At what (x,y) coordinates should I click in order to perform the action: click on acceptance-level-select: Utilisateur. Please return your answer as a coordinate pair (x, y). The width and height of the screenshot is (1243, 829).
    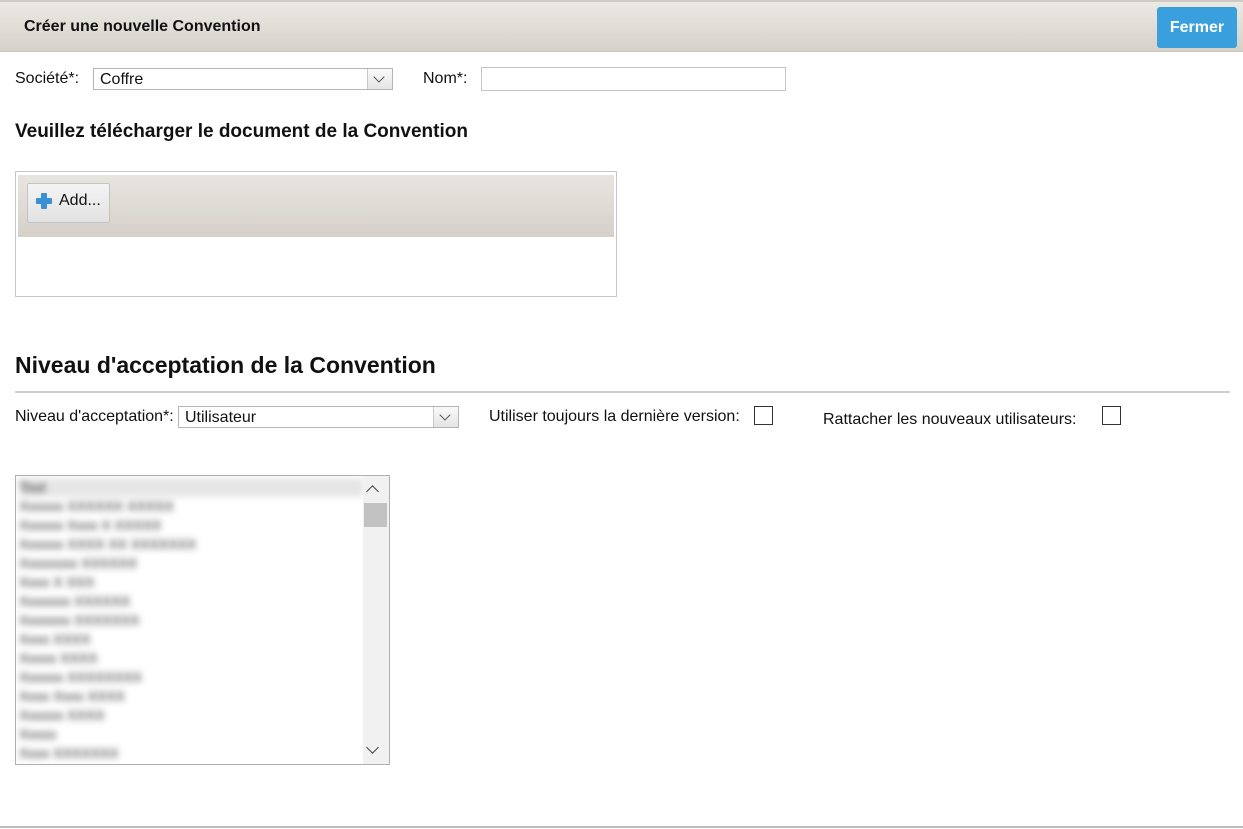
    Looking at the image, I should click on (318, 417).